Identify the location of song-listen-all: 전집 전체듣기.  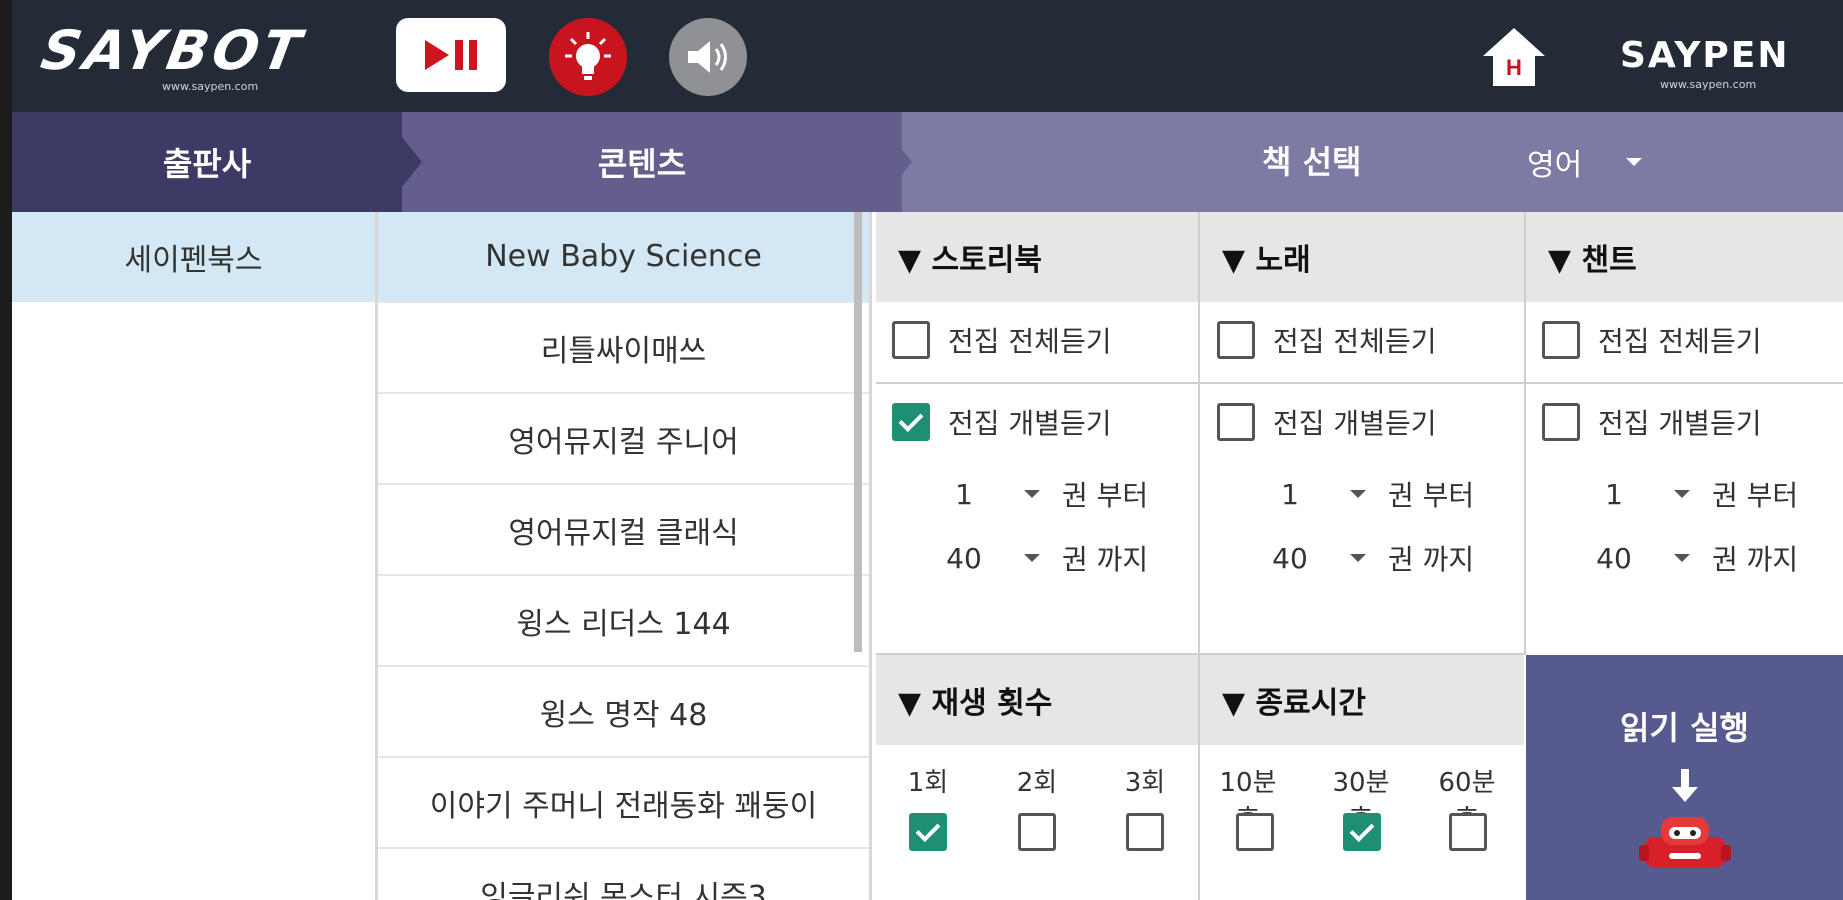
(1326, 340).